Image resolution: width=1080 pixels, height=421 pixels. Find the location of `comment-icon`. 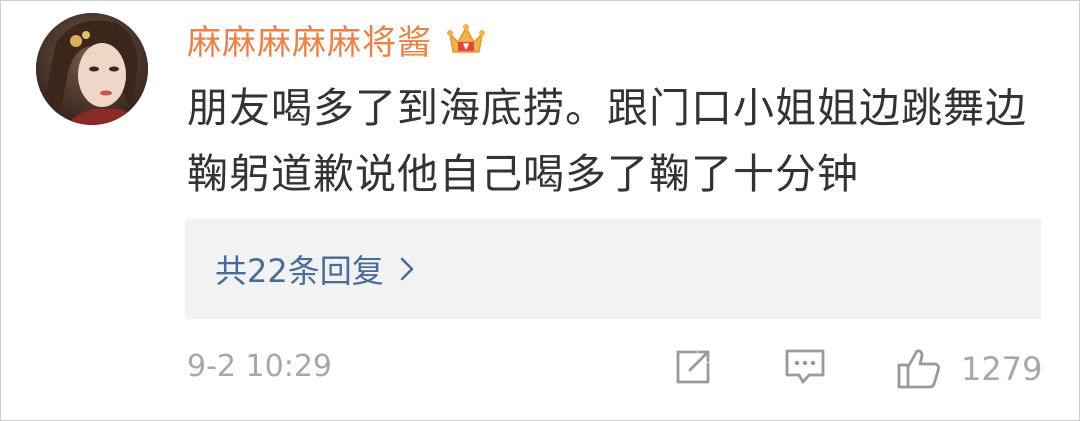

comment-icon is located at coordinates (805, 366).